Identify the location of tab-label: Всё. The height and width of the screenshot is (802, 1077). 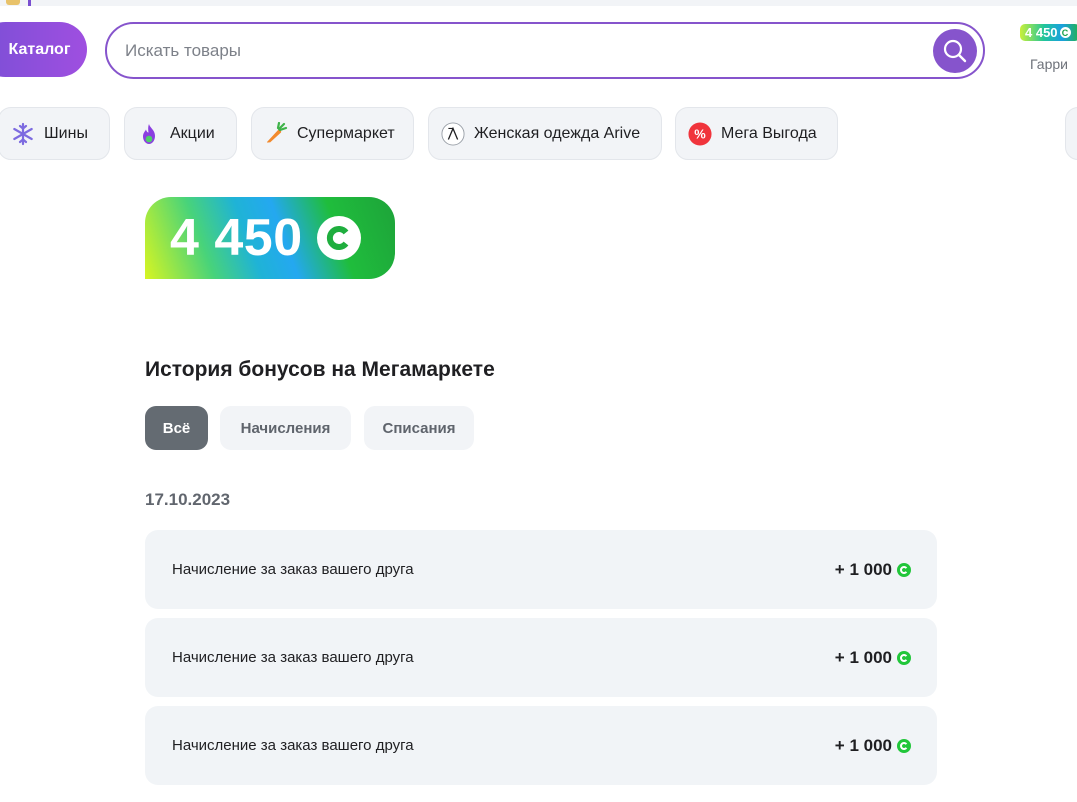
(176, 428).